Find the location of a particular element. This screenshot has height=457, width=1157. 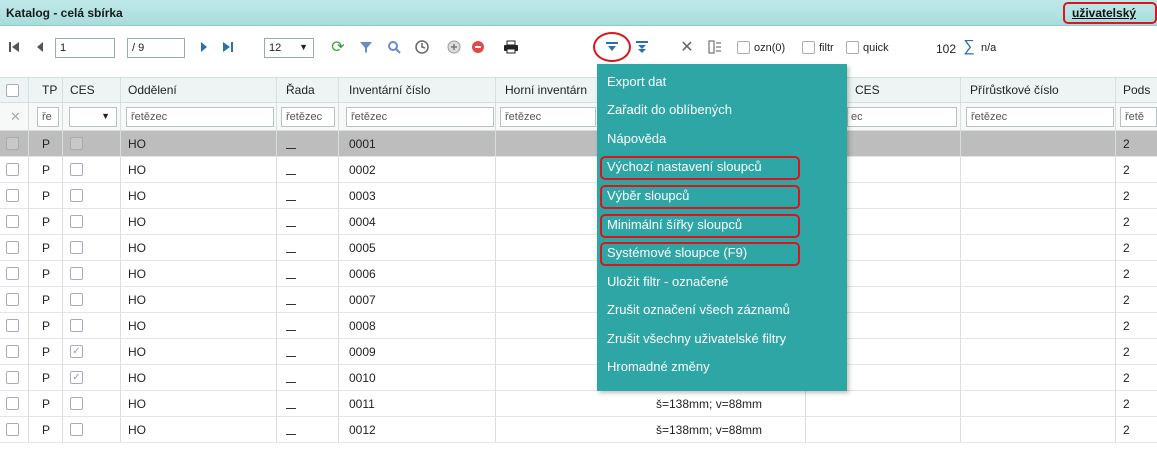

add-icon is located at coordinates (454, 47).